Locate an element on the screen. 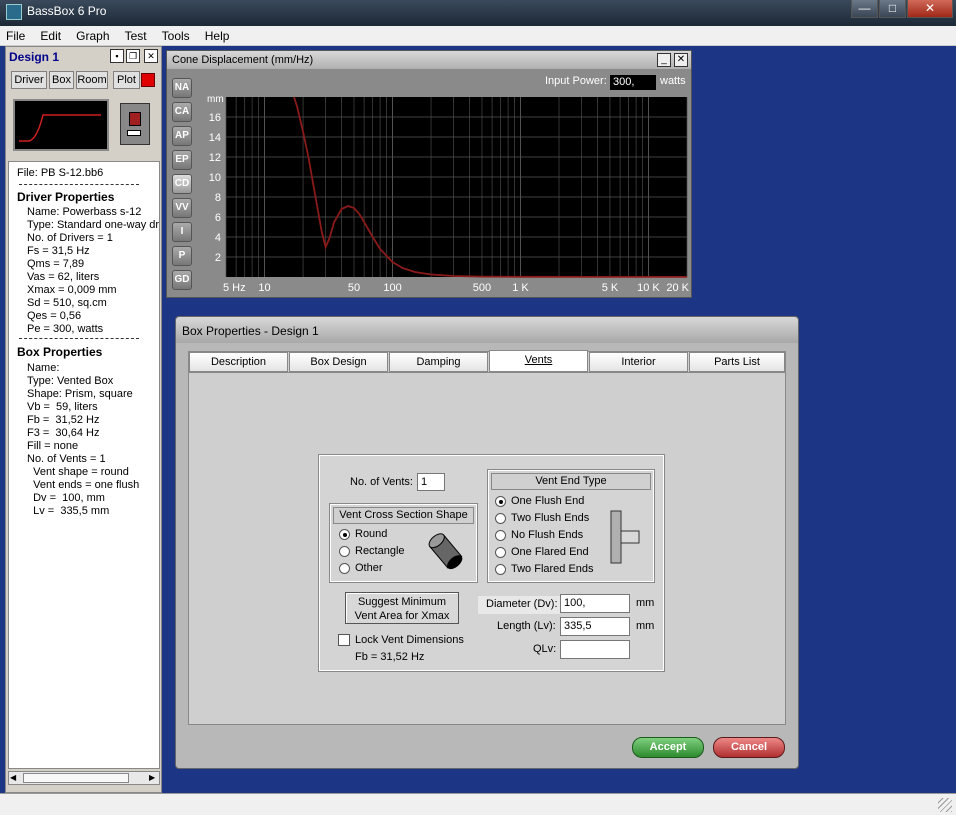 Image resolution: width=956 pixels, height=815 pixels. status-bar is located at coordinates (478, 804).